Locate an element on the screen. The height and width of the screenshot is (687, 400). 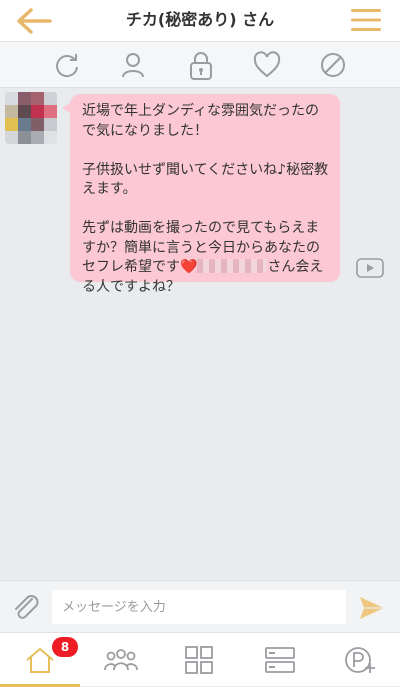
lock-icon is located at coordinates (201, 66).